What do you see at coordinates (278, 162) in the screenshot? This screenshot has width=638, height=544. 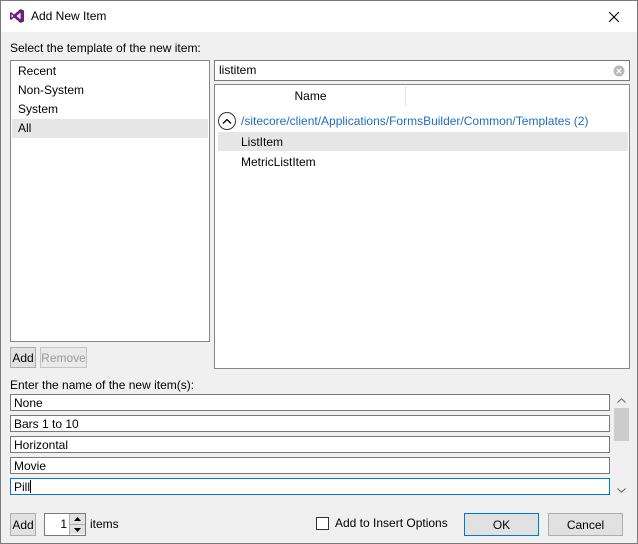 I see `template-label: MetricListItem` at bounding box center [278, 162].